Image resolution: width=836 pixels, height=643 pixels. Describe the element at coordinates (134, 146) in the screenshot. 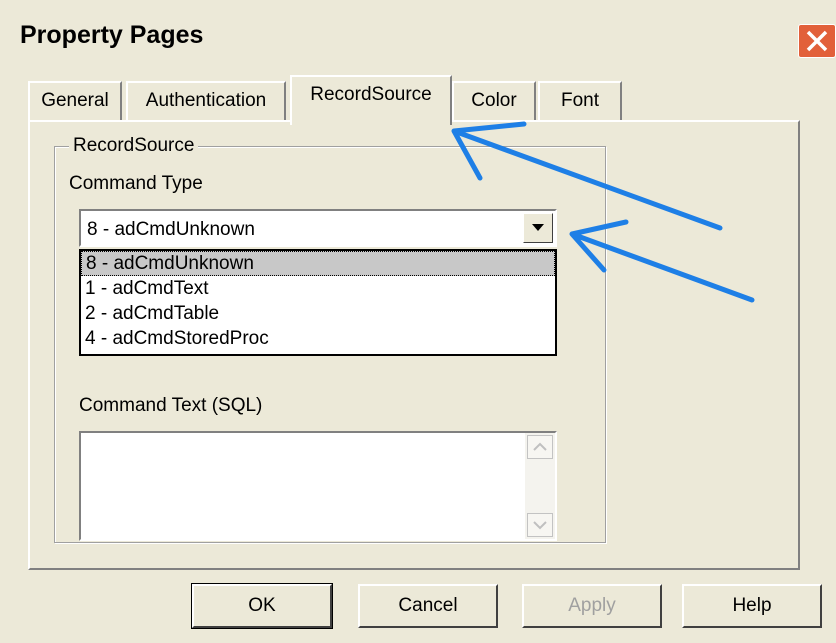

I see `group-legend: RecordSource` at that location.